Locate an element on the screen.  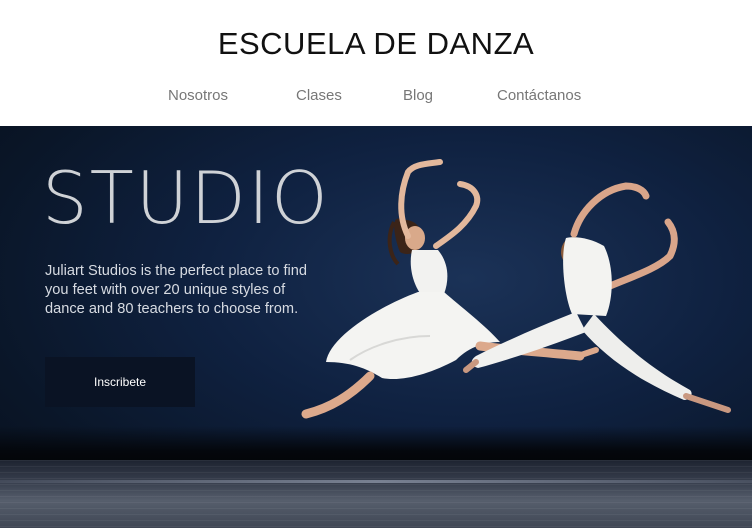
site-title: ESCUELA DE DANZA is located at coordinates (376, 44).